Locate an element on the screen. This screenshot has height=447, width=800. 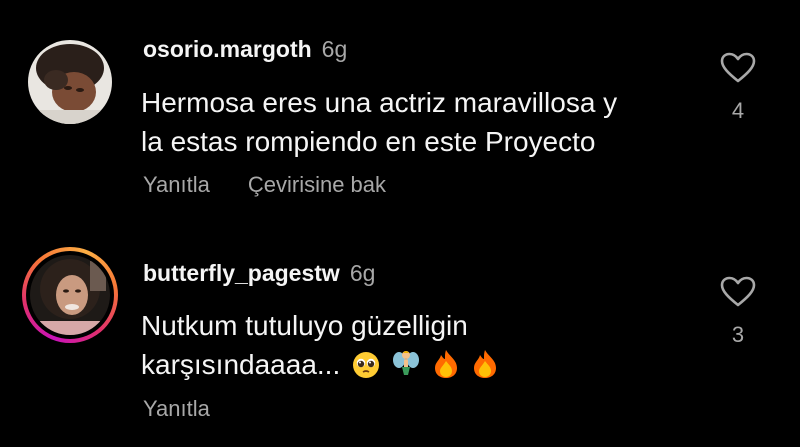
avatar is located at coordinates (70, 295).